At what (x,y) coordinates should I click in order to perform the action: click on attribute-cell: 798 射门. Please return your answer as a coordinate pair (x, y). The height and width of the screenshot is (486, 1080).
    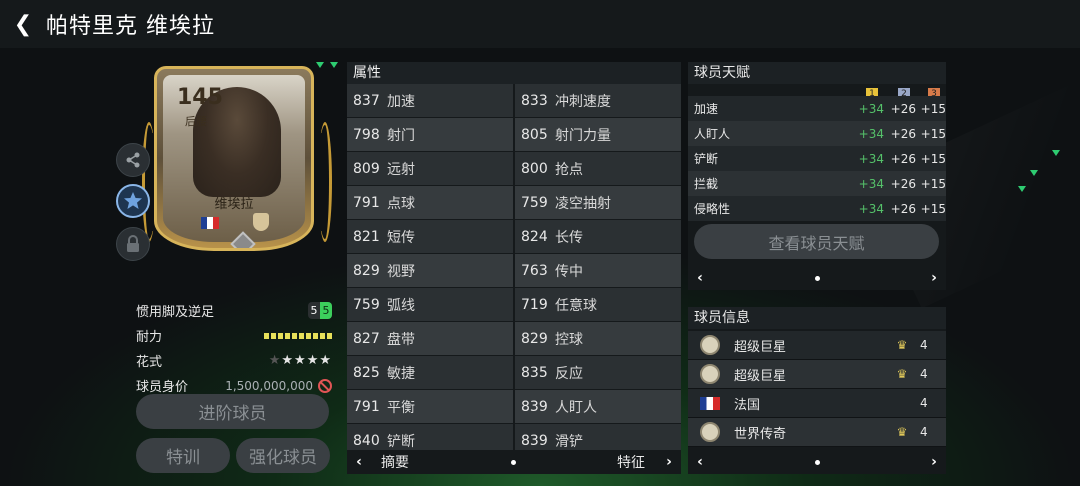
    Looking at the image, I should click on (430, 134).